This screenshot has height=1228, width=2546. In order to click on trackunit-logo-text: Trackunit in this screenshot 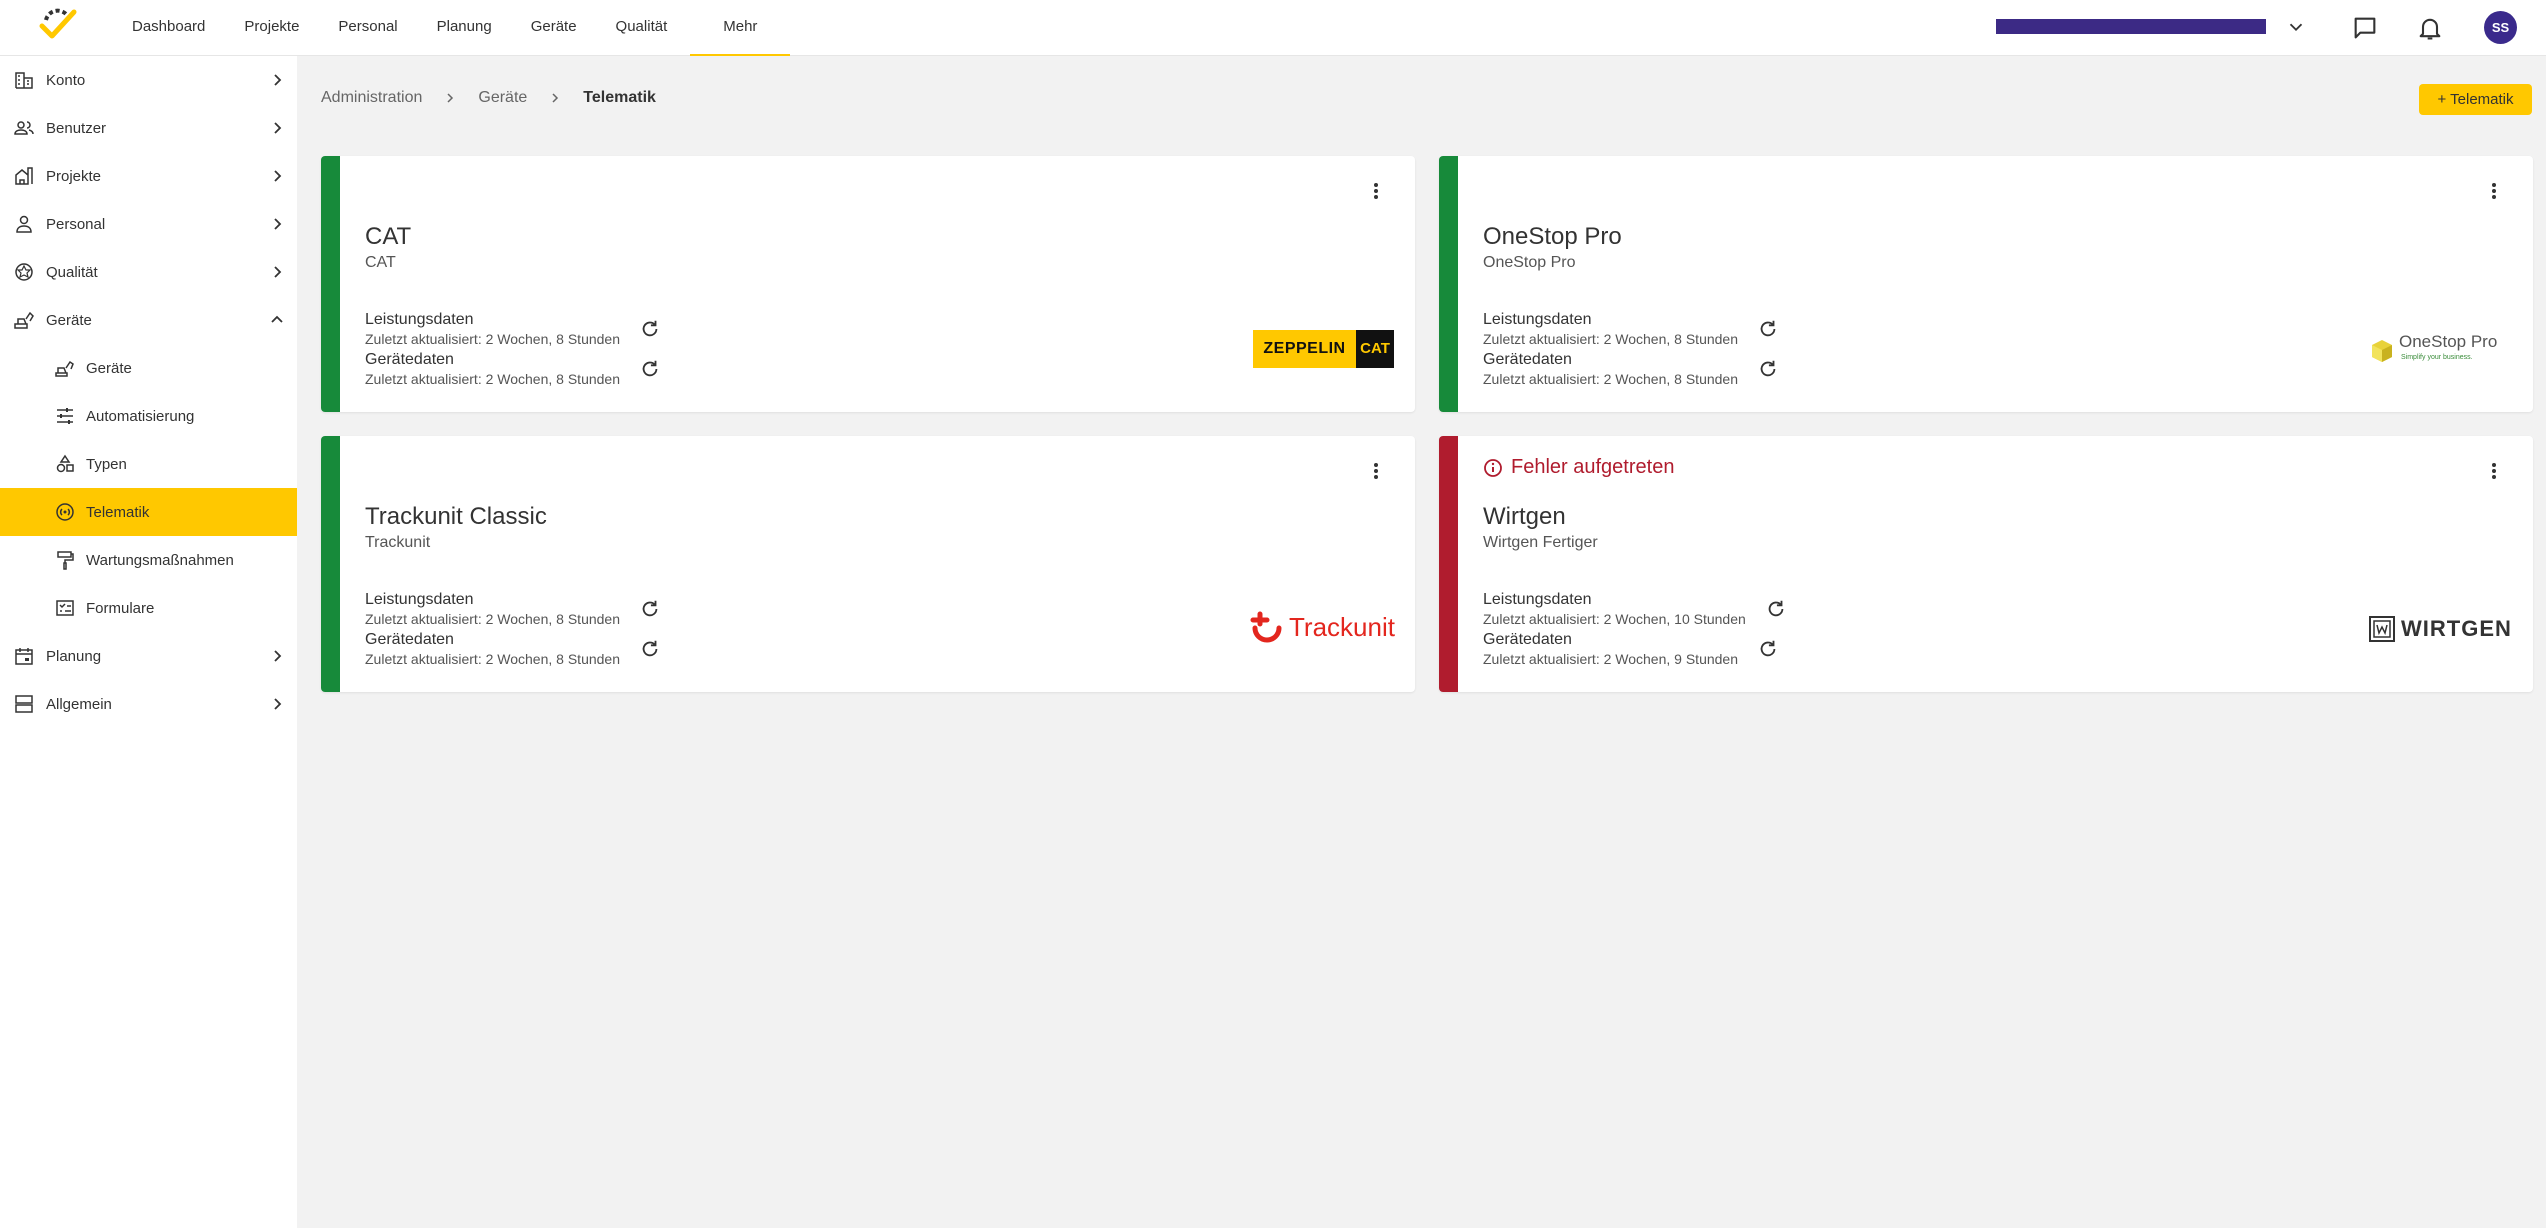, I will do `click(1342, 627)`.